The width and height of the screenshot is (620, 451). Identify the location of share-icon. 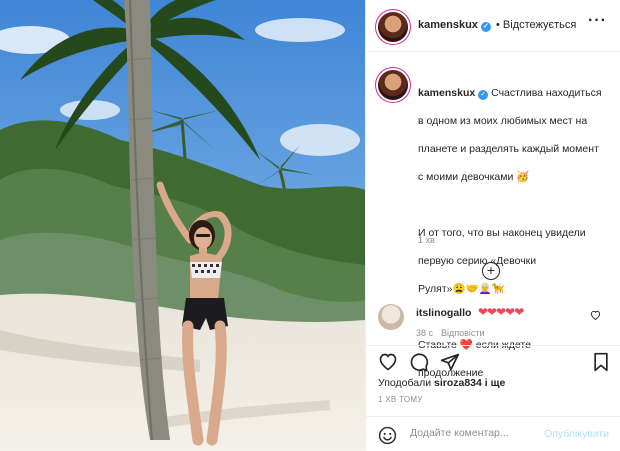
(450, 363).